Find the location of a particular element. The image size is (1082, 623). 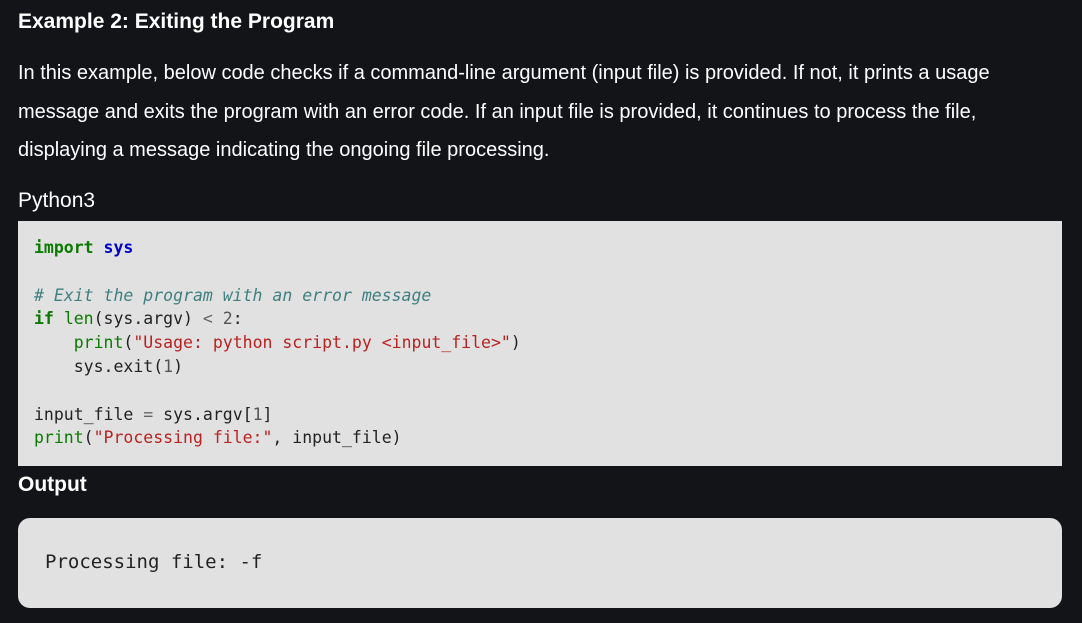

output-block: Processing file: -f is located at coordinates (540, 563).